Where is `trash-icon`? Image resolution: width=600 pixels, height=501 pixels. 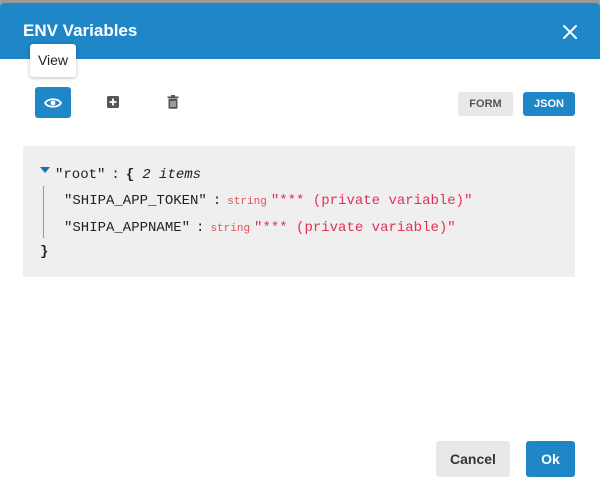 trash-icon is located at coordinates (173, 102).